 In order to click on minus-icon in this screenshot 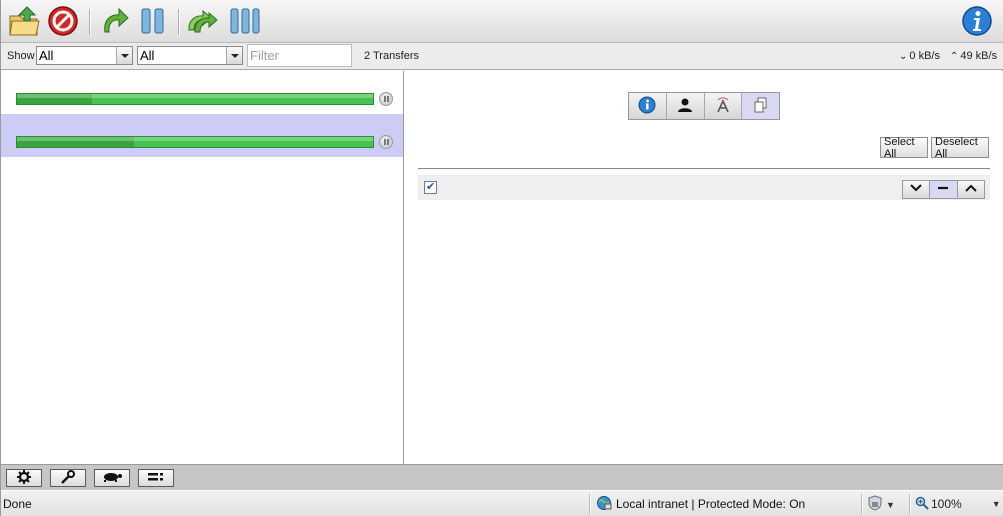, I will do `click(943, 189)`.